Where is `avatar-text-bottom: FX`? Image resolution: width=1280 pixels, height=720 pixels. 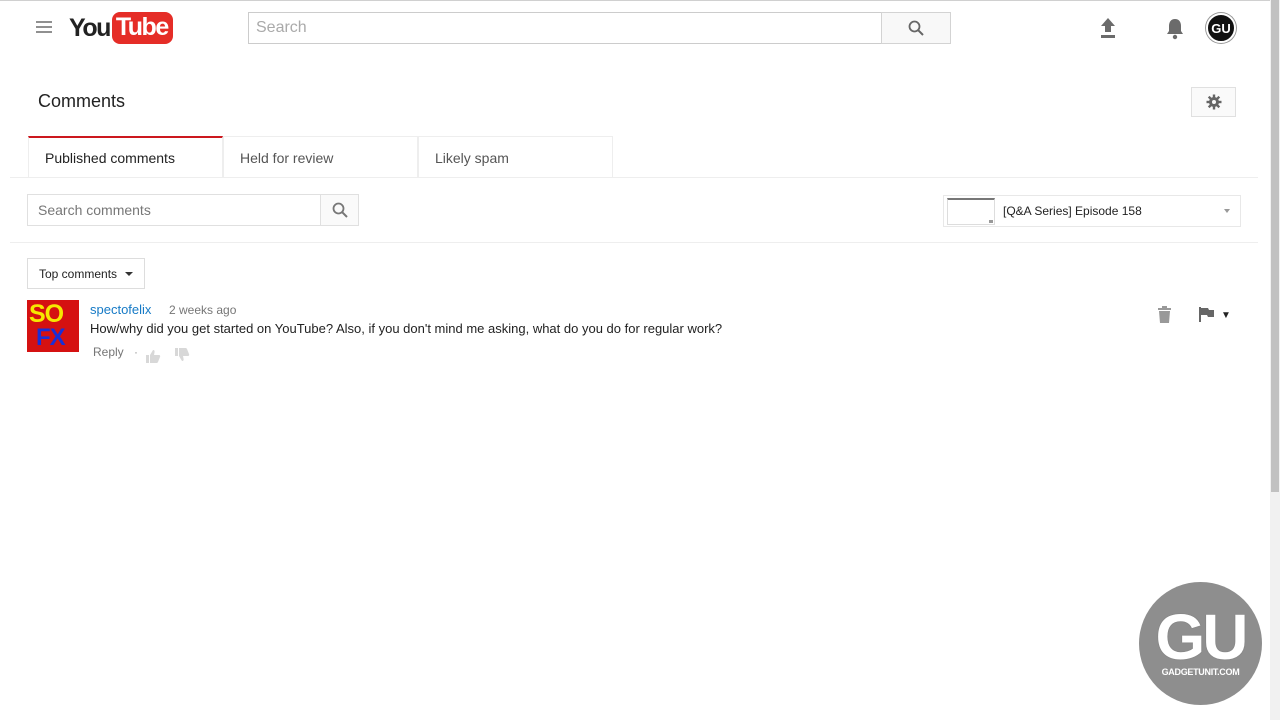 avatar-text-bottom: FX is located at coordinates (51, 337).